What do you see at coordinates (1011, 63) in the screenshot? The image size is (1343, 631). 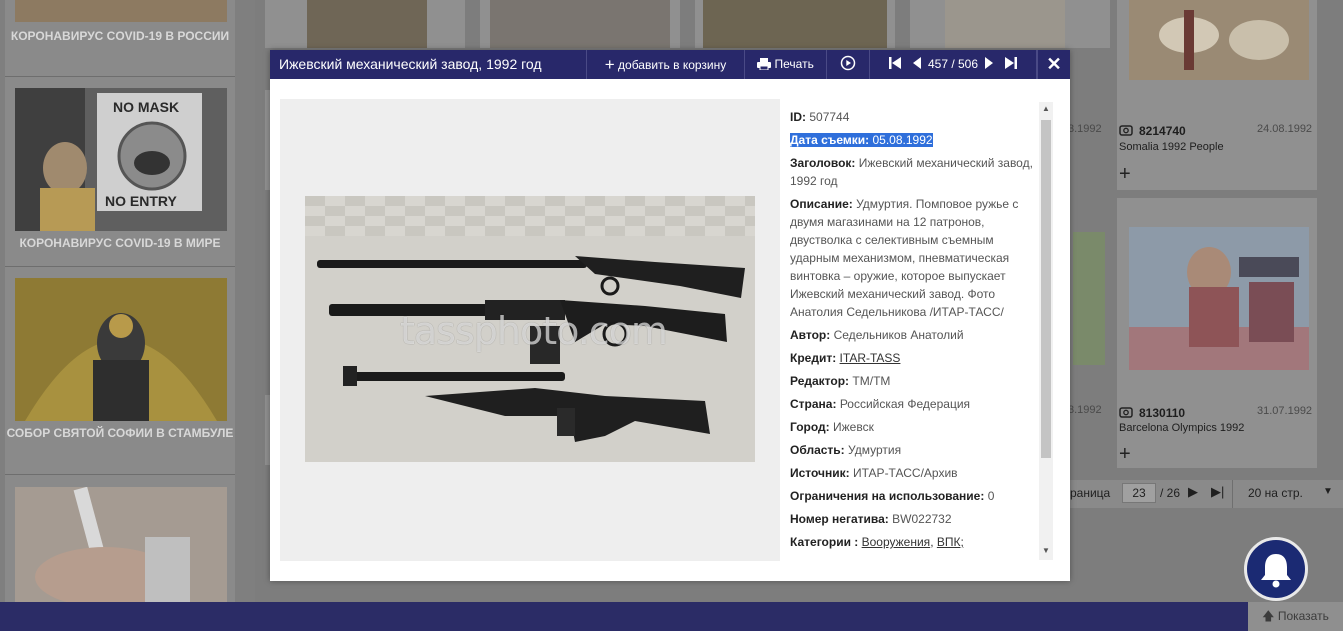 I see `last-photo-icon` at bounding box center [1011, 63].